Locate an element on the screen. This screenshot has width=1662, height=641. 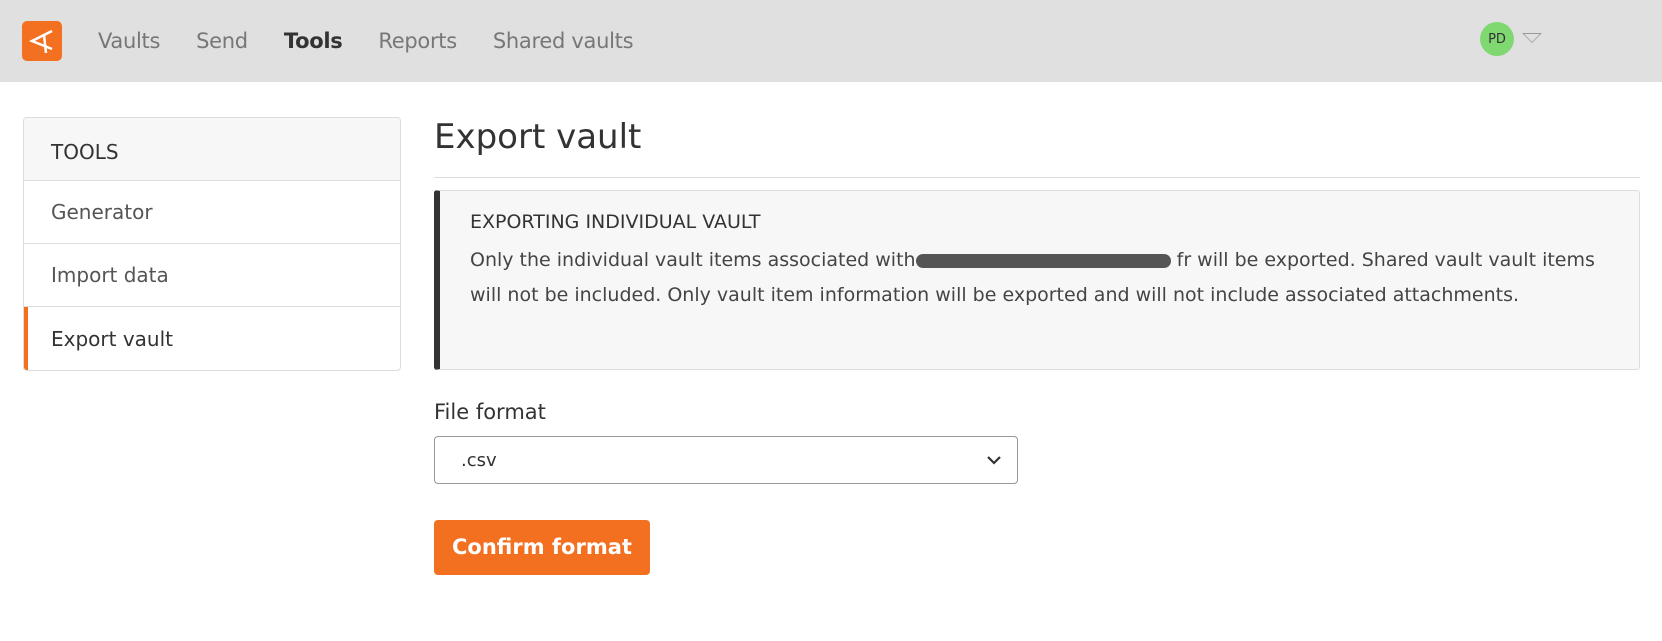
confirm-format-button: Confirm format is located at coordinates (542, 547).